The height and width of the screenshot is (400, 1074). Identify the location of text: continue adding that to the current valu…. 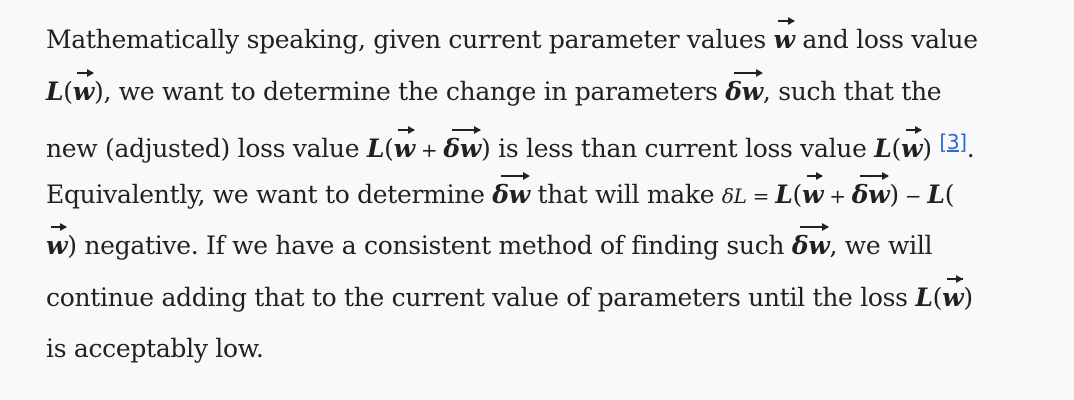
(481, 297).